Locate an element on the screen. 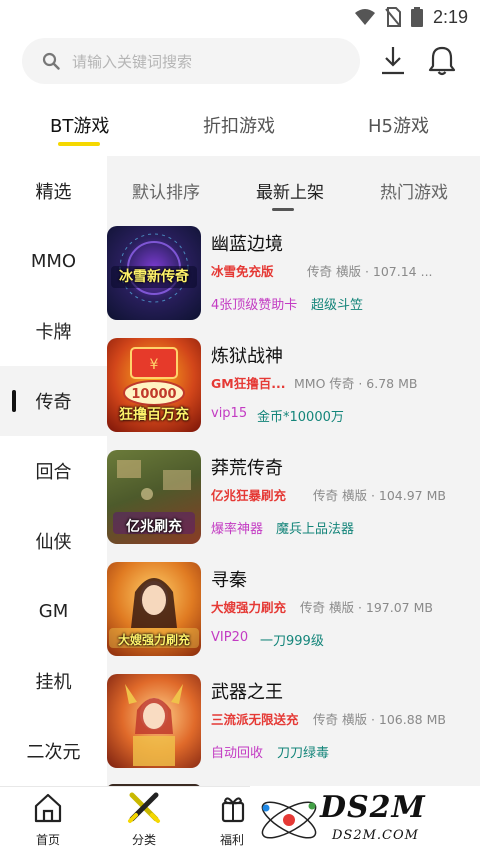 The height and width of the screenshot is (853, 480). game-promo: 亿兆狂暴刷充 is located at coordinates (249, 495).